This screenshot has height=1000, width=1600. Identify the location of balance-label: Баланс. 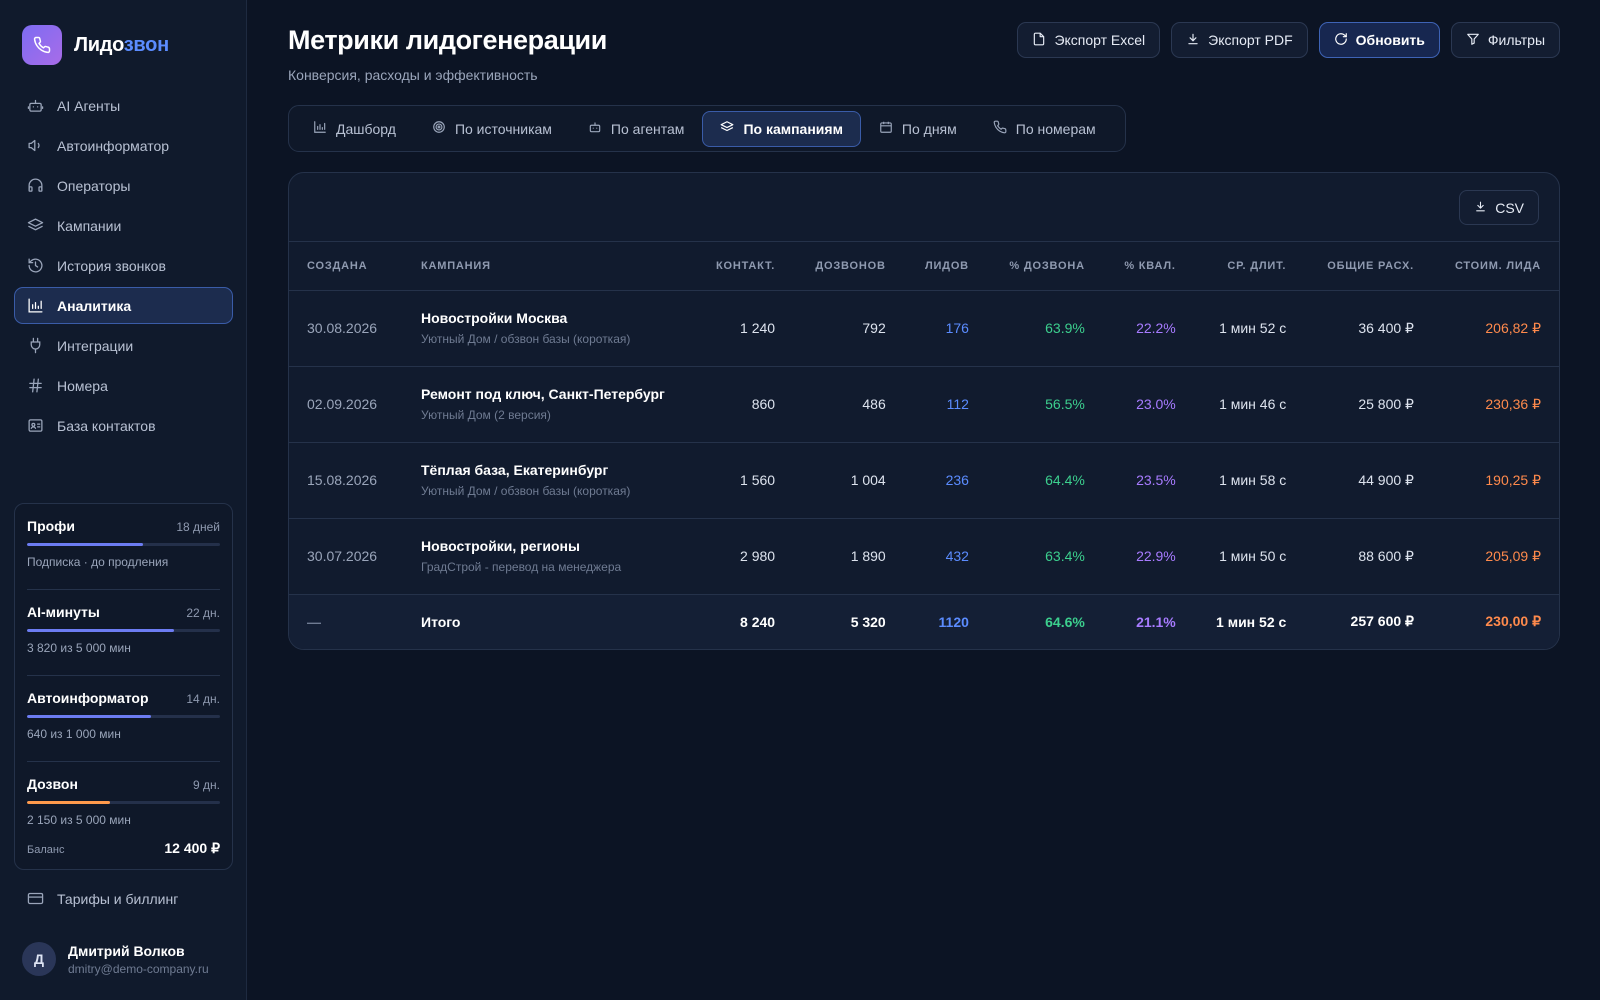
(46, 850).